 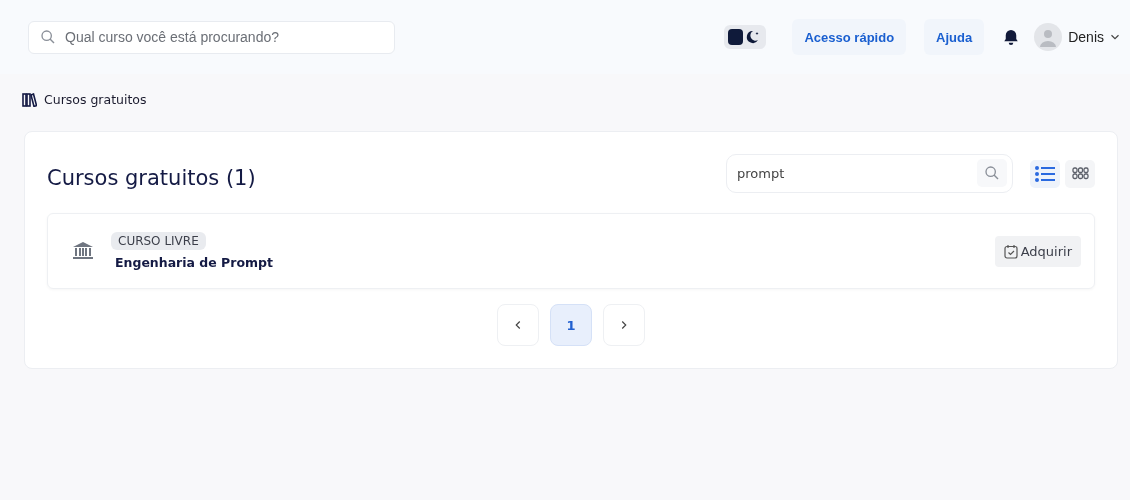 I want to click on nav-link: Ajuda, so click(x=954, y=37).